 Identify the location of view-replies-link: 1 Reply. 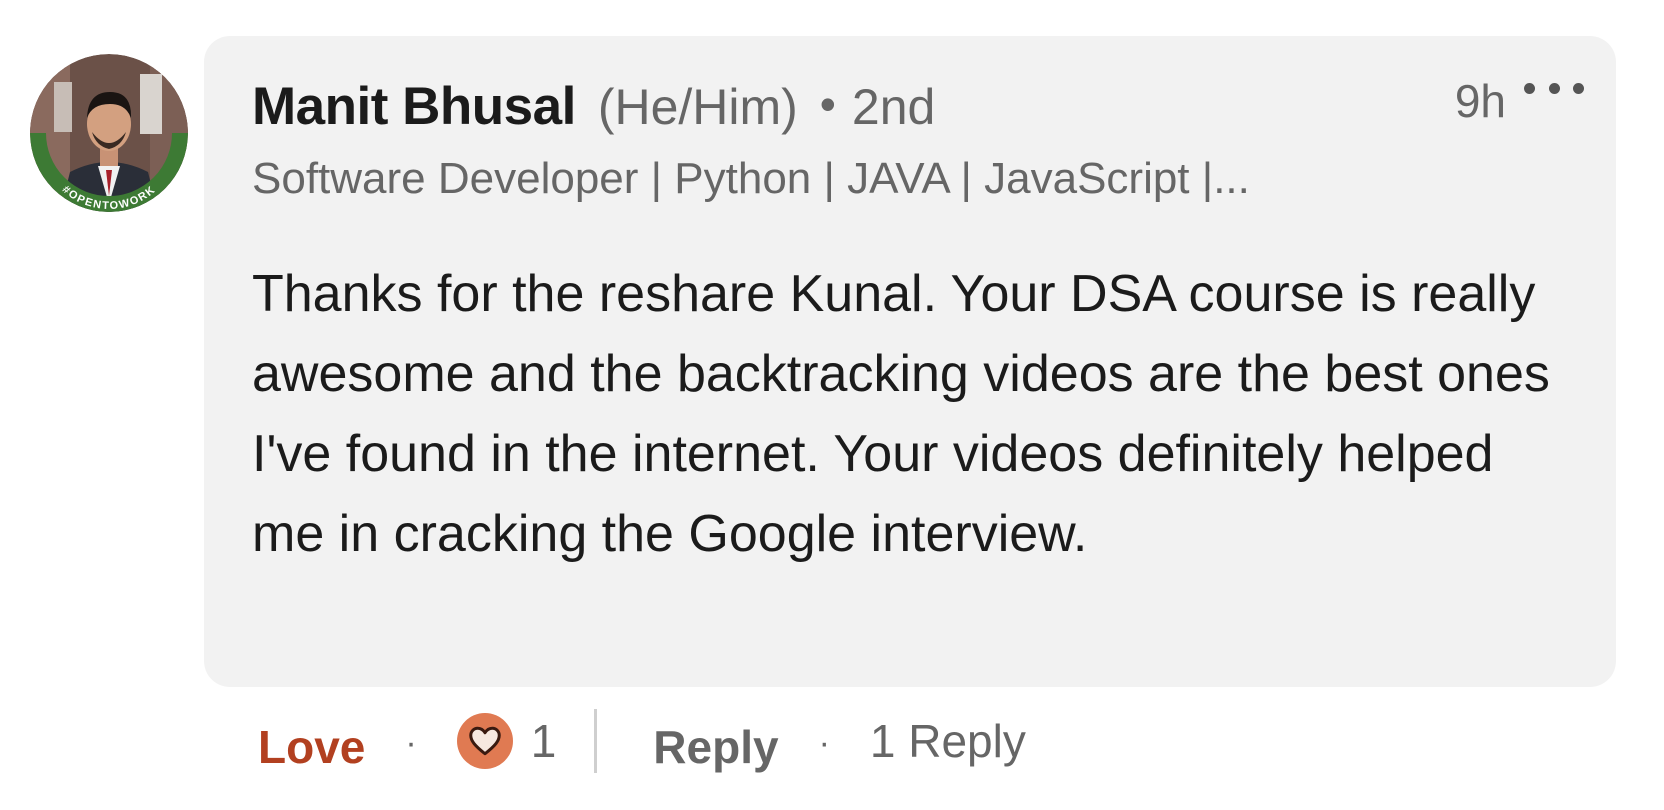
(948, 741).